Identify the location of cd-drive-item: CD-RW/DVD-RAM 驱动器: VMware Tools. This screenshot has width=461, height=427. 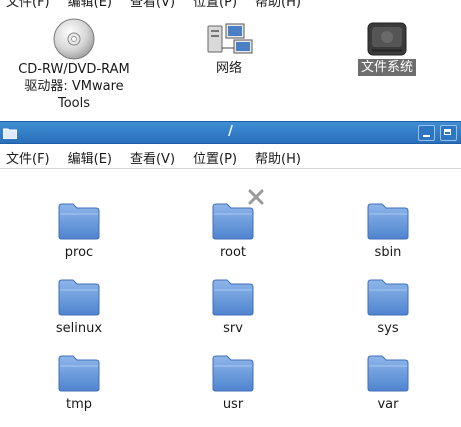
(74, 64).